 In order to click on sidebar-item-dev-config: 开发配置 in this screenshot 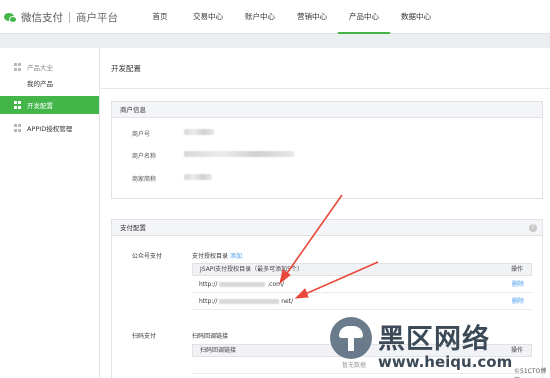, I will do `click(49, 105)`.